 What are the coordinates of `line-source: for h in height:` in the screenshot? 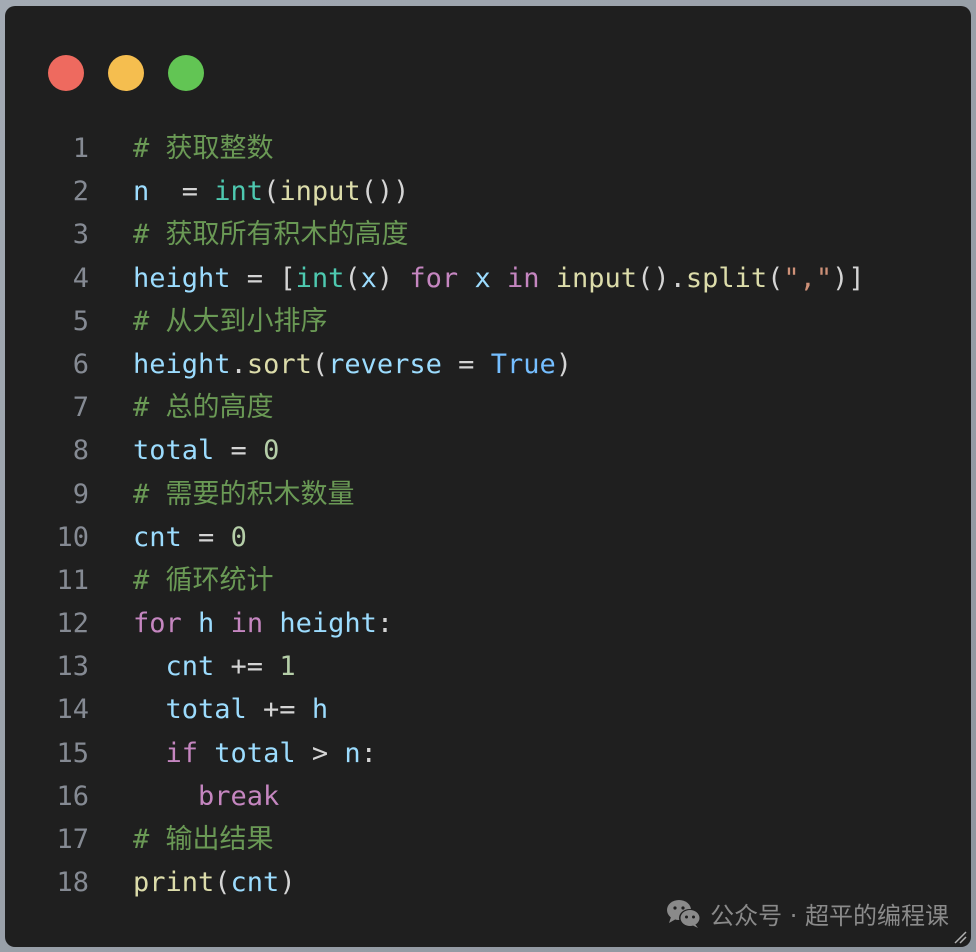 It's located at (263, 623).